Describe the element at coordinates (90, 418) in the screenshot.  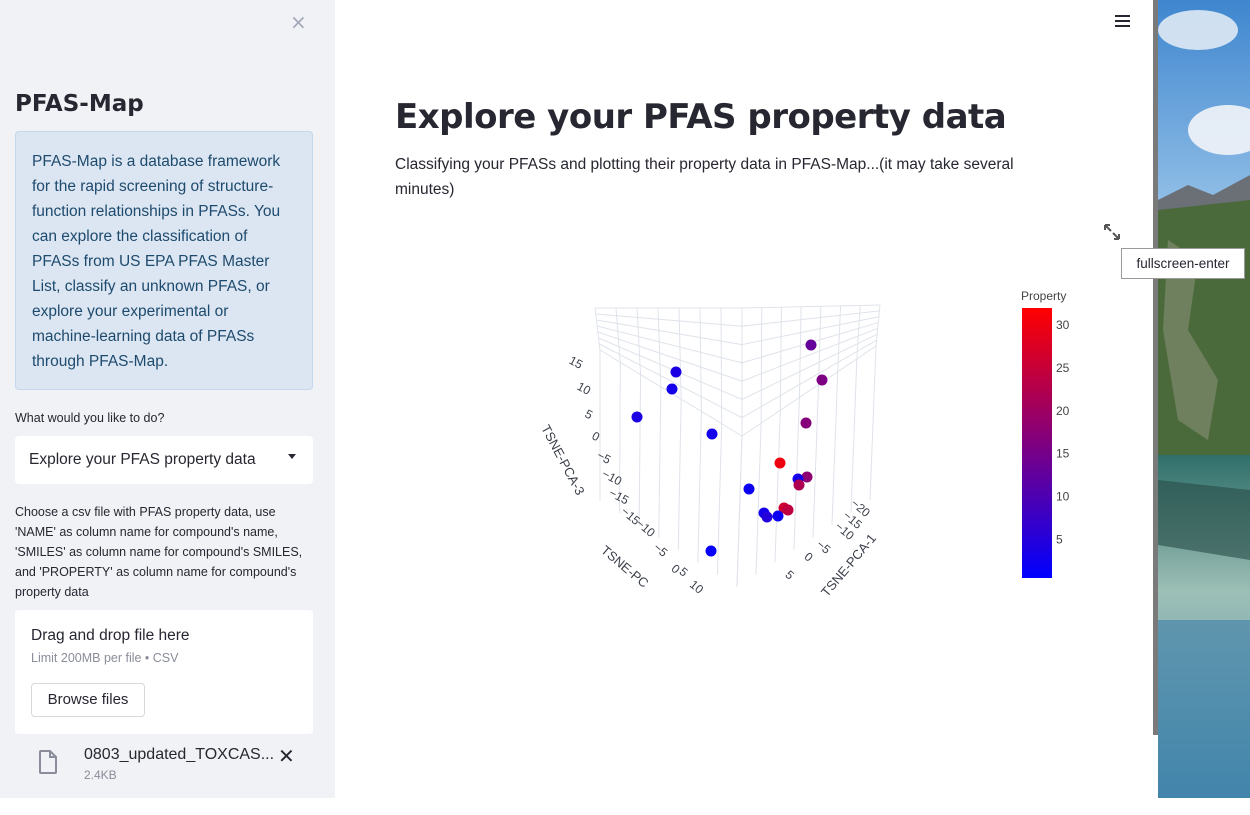
I see `action-select-label: What would you like to do?` at that location.